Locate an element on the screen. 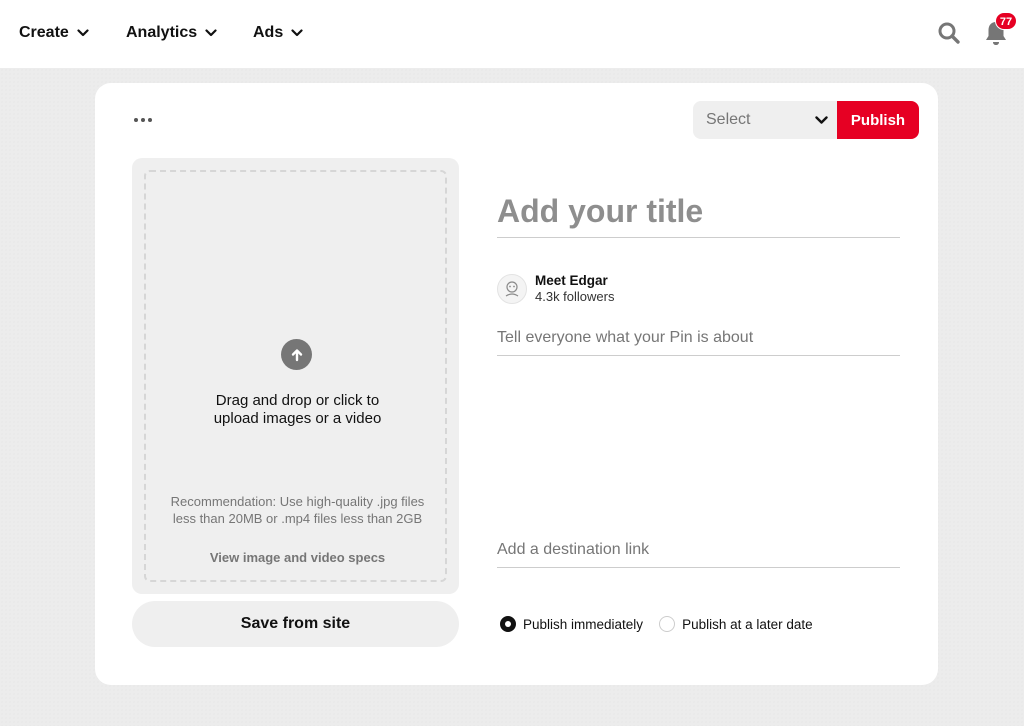 The width and height of the screenshot is (1024, 726). avatar is located at coordinates (512, 289).